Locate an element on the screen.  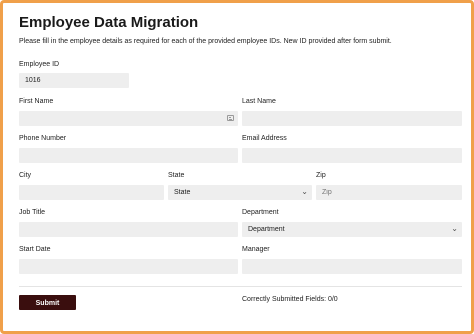
start-date-label: Start Date is located at coordinates (35, 249).